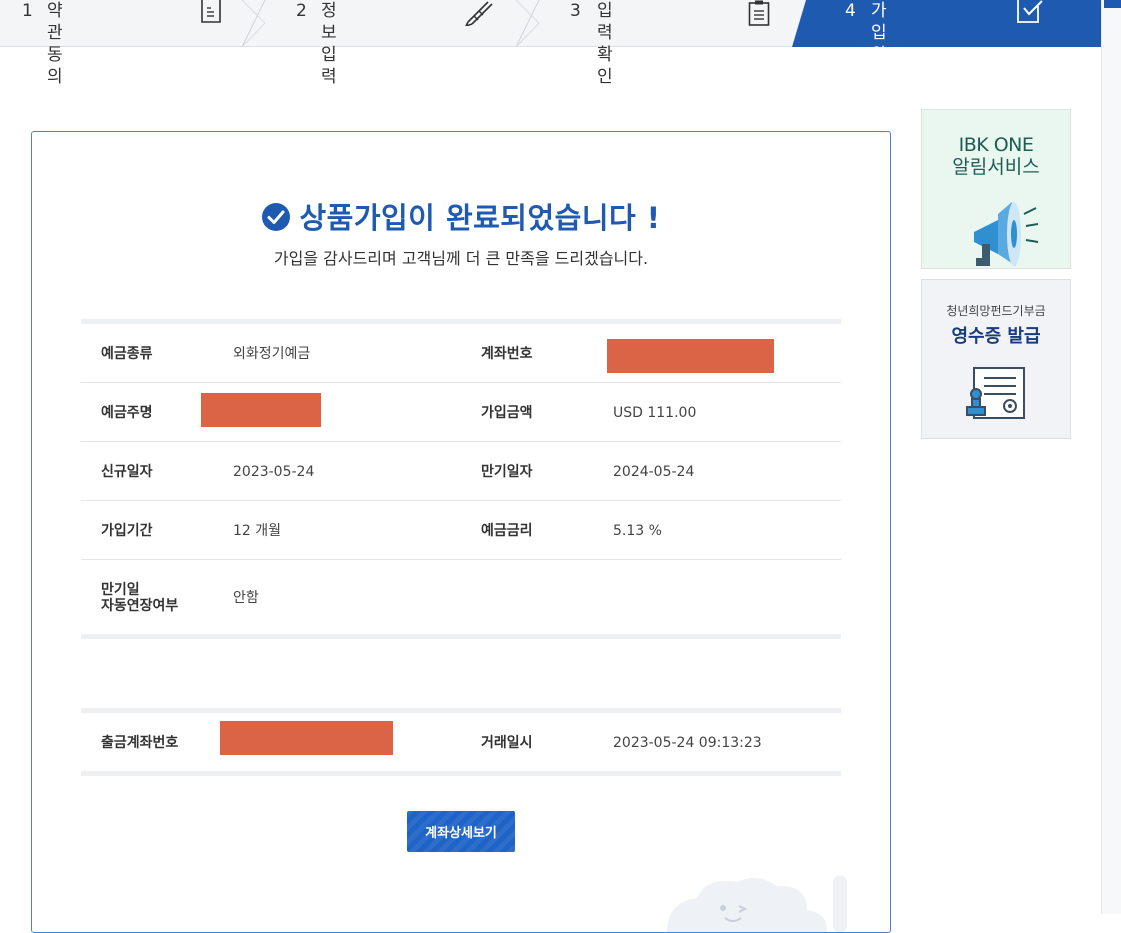  What do you see at coordinates (1111, 457) in the screenshot?
I see `page-scroll-edge` at bounding box center [1111, 457].